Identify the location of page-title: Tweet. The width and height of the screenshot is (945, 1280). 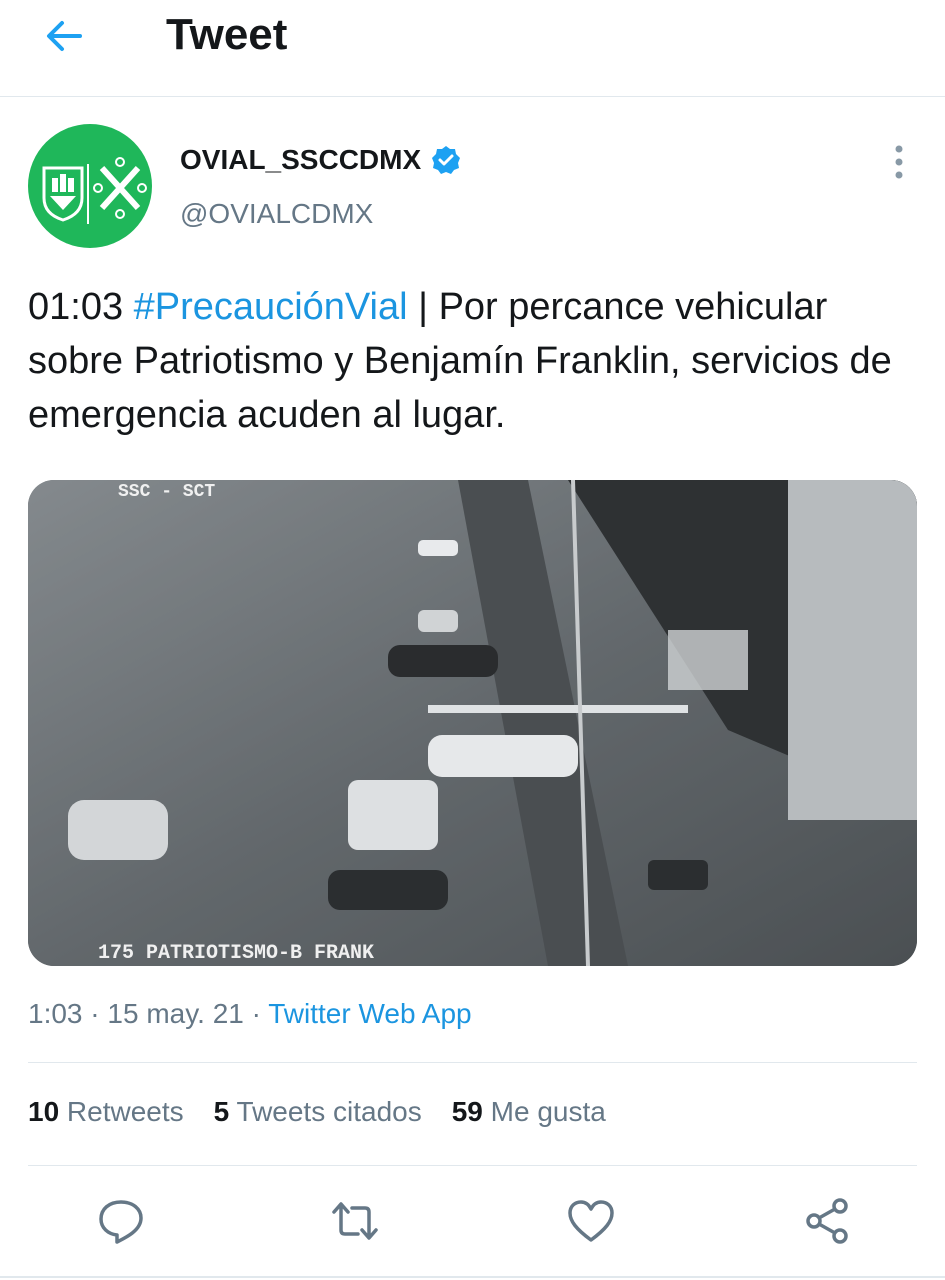
(227, 34).